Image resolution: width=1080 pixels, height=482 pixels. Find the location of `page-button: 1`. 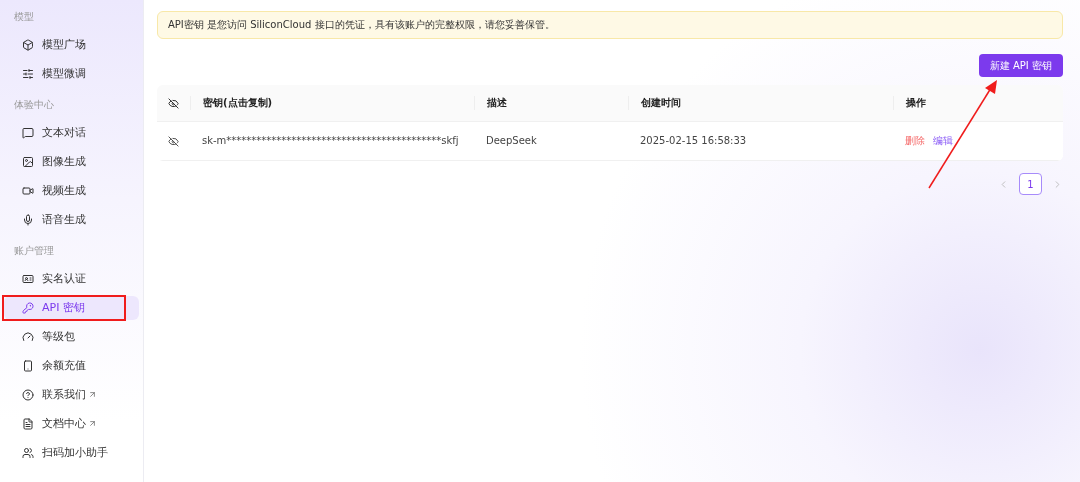

page-button: 1 is located at coordinates (1030, 184).